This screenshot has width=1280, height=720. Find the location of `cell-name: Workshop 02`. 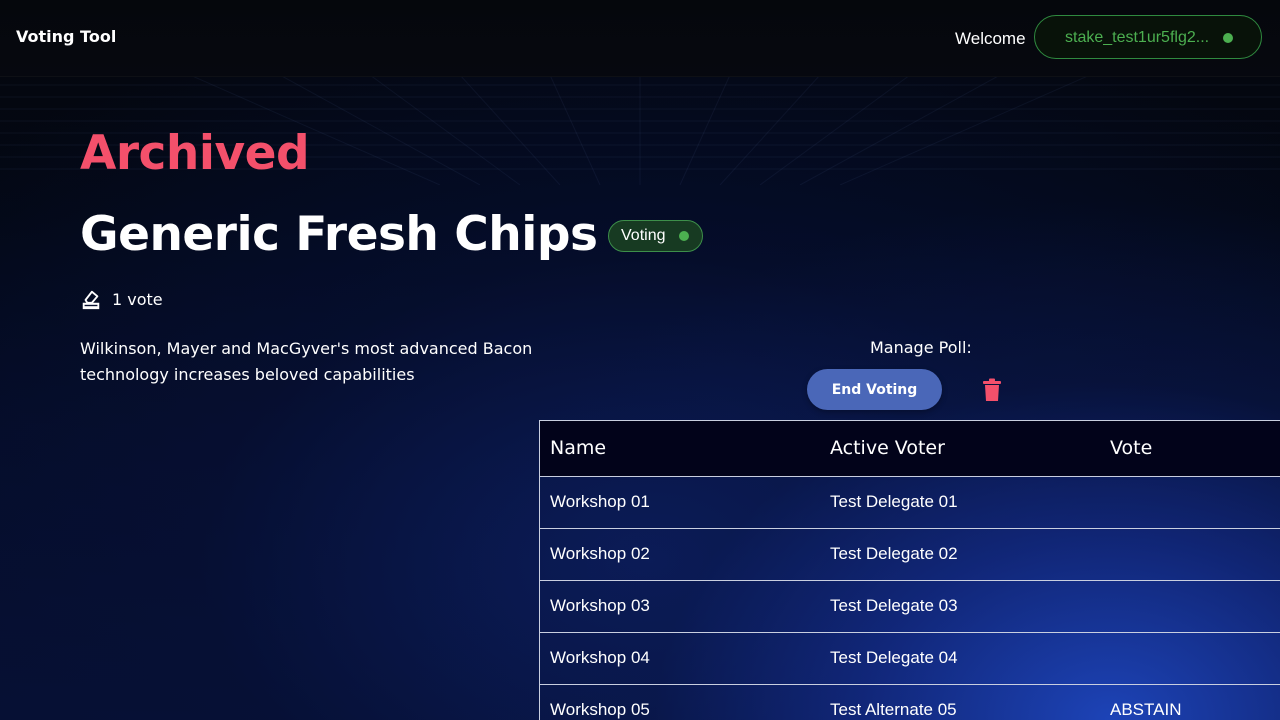

cell-name: Workshop 02 is located at coordinates (600, 553).